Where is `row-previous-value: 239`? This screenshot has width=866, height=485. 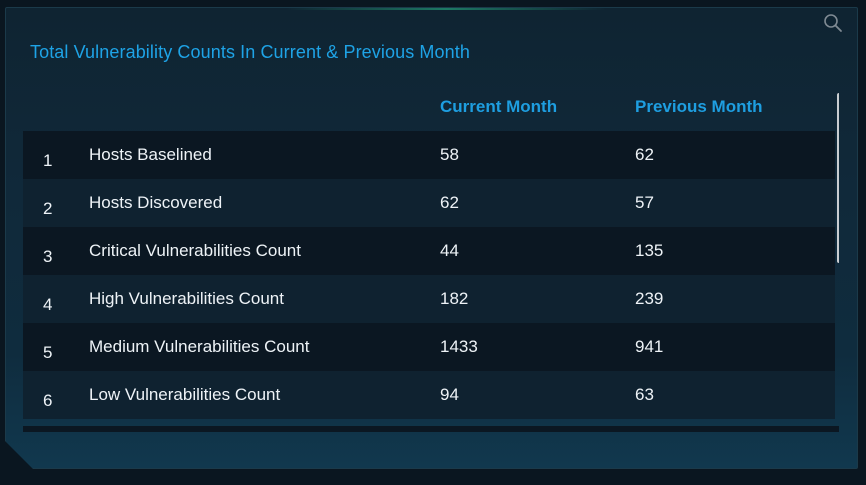
row-previous-value: 239 is located at coordinates (649, 298).